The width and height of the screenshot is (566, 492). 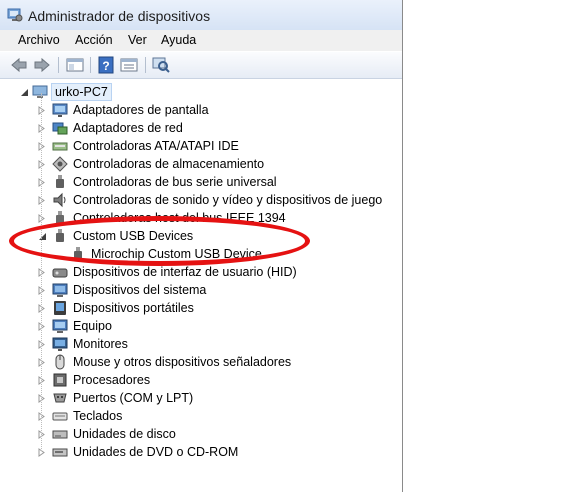 What do you see at coordinates (156, 452) in the screenshot?
I see `category-label: Unidades de DVD o CD-ROM` at bounding box center [156, 452].